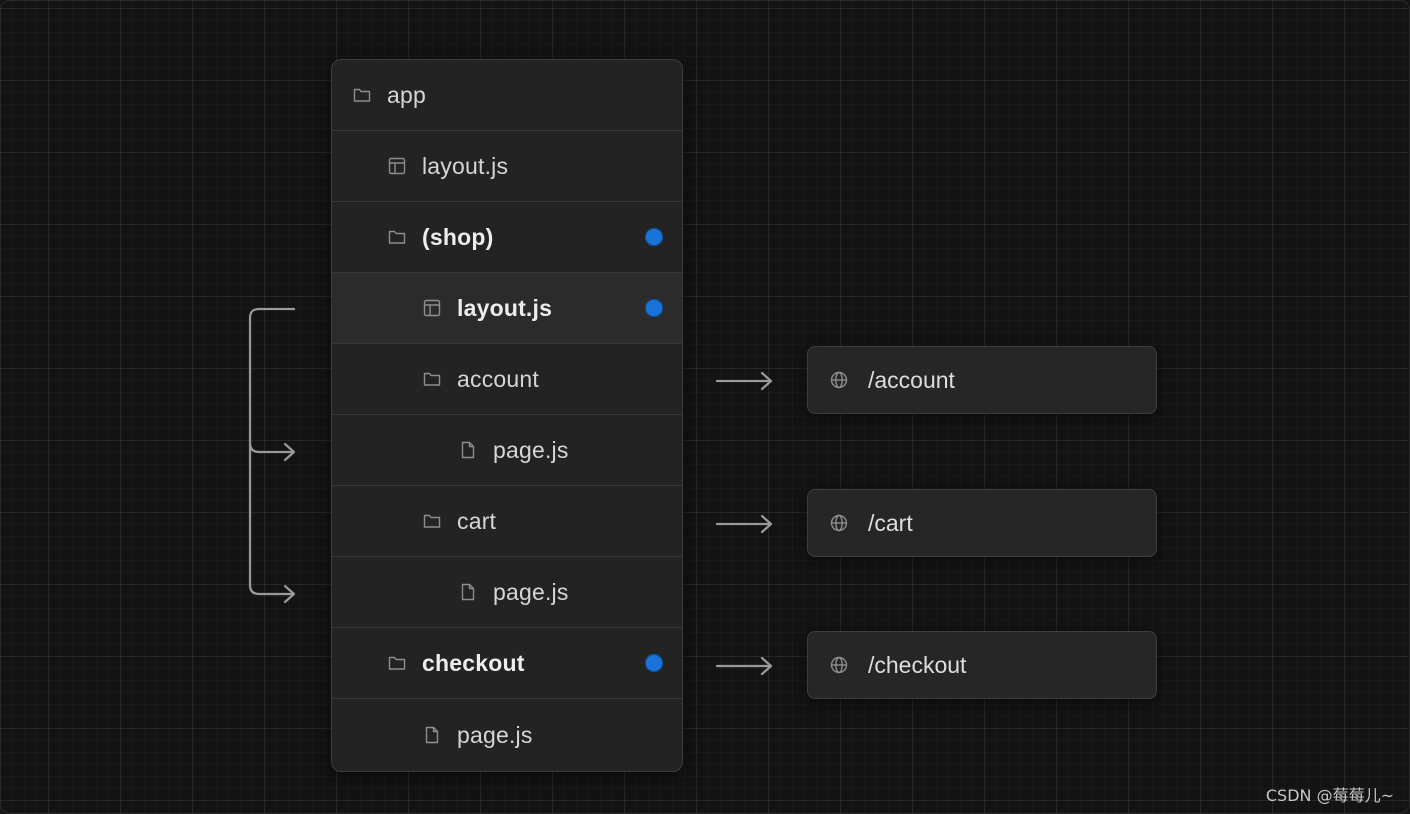  What do you see at coordinates (498, 378) in the screenshot?
I see `tree-item-label: account` at bounding box center [498, 378].